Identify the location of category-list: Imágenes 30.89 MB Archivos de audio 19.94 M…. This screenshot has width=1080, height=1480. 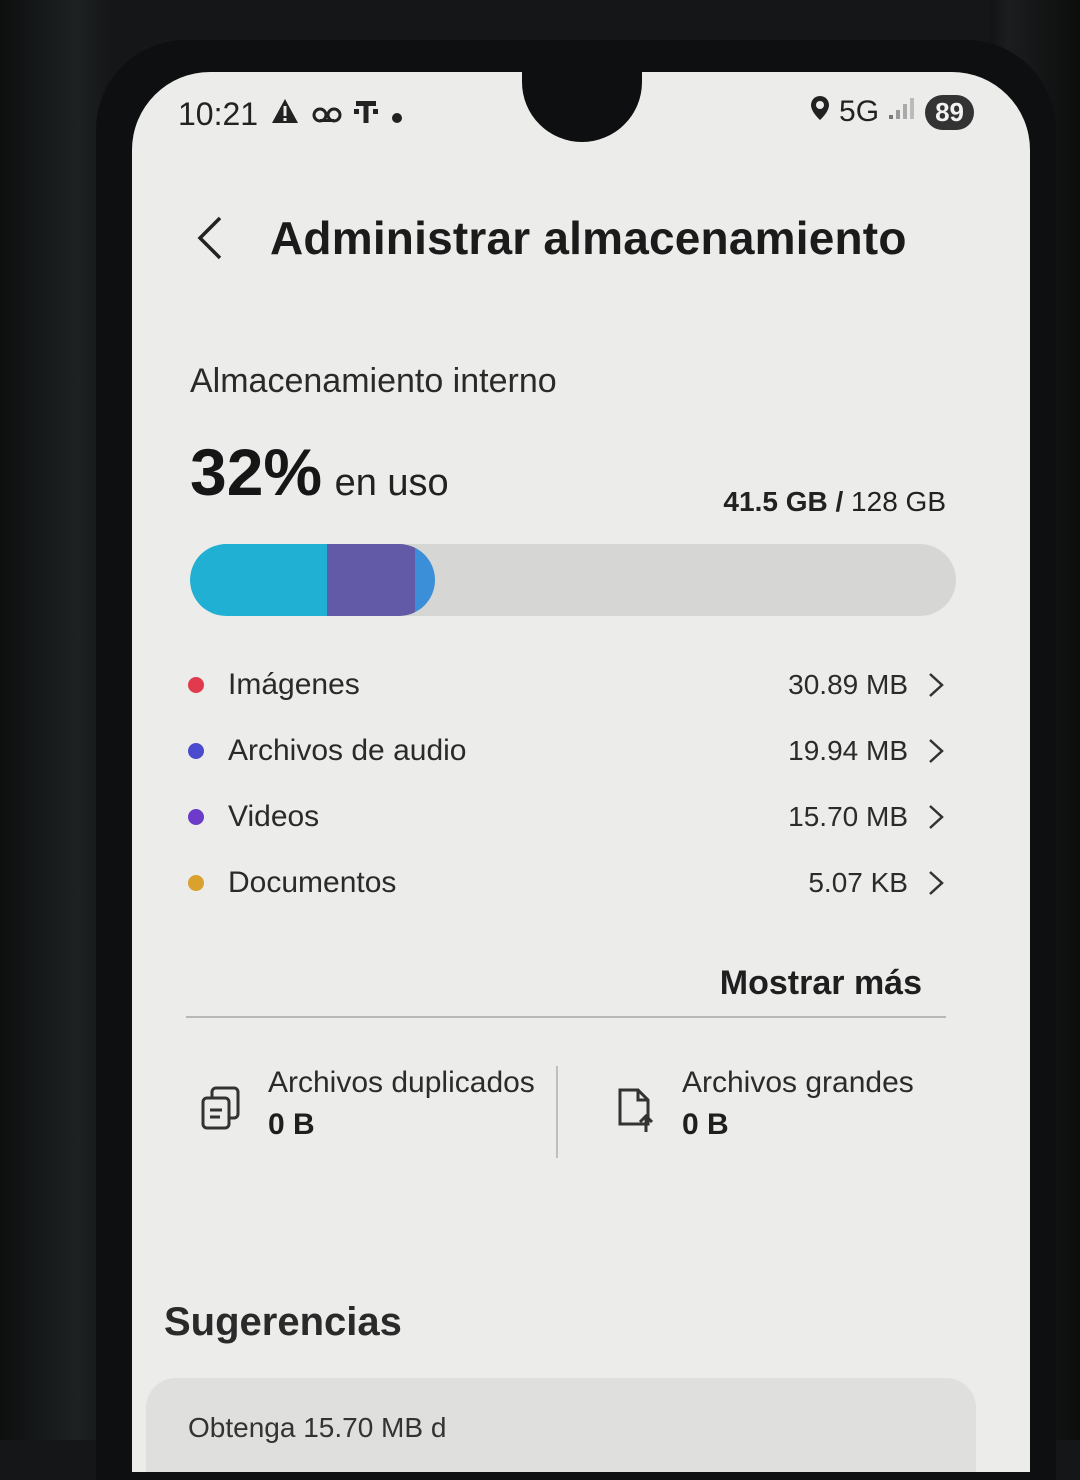
(568, 784).